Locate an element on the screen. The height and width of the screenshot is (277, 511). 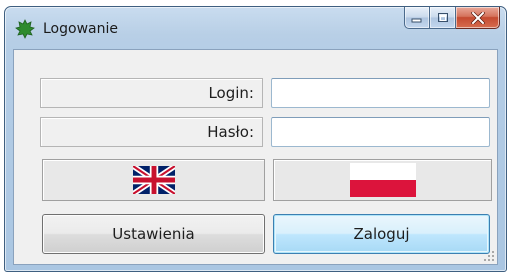
language-english-button is located at coordinates (153, 180).